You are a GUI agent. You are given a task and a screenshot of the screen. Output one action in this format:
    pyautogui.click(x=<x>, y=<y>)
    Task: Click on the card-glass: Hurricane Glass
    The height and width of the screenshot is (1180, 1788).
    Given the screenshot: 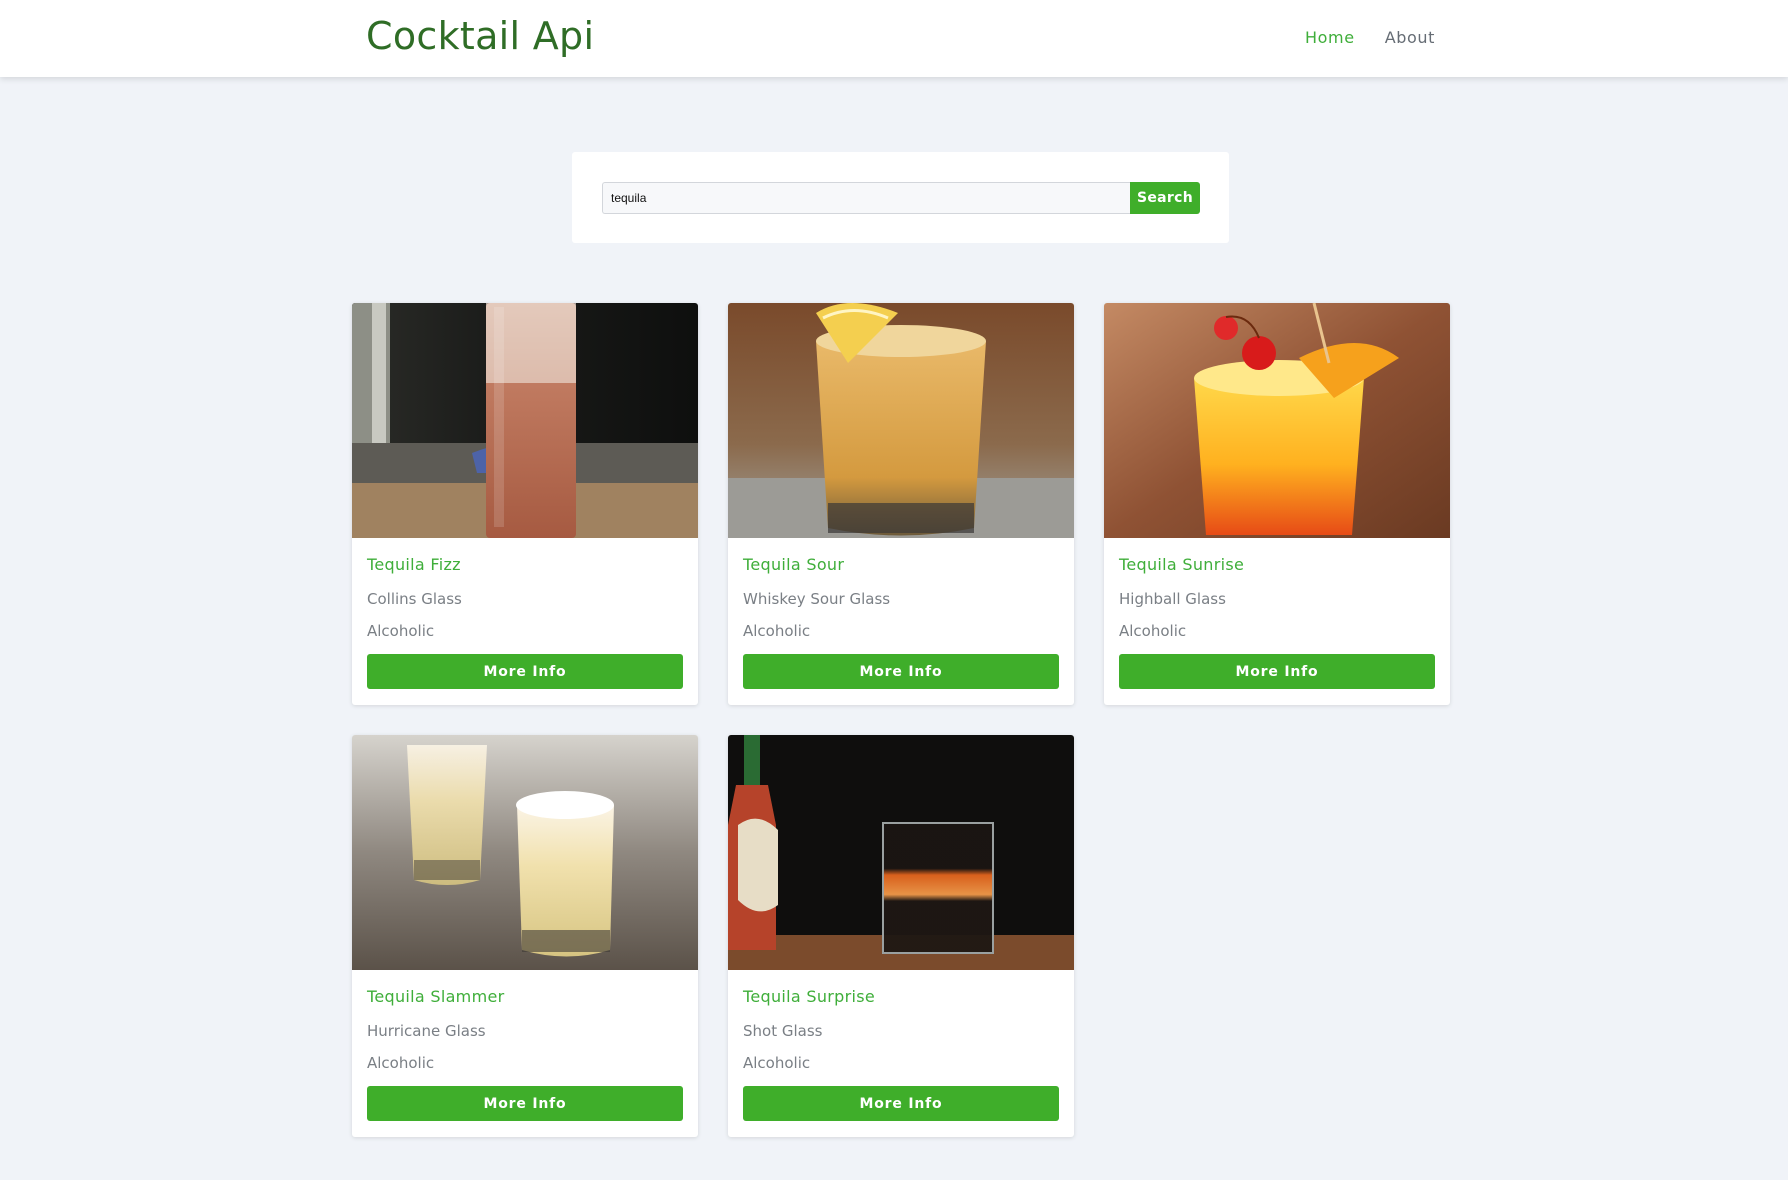 What is the action you would take?
    pyautogui.click(x=426, y=1031)
    